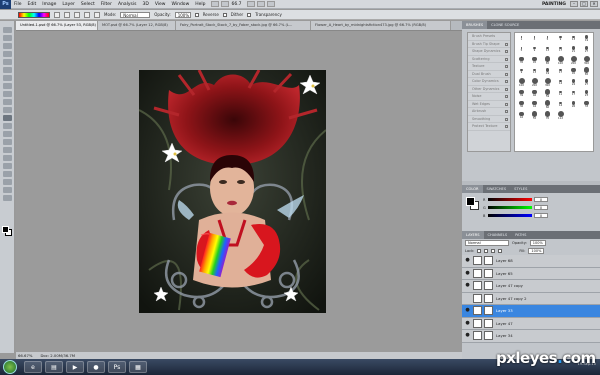  What do you see at coordinates (249, 14) in the screenshot?
I see `transparency-checkbox` at bounding box center [249, 14].